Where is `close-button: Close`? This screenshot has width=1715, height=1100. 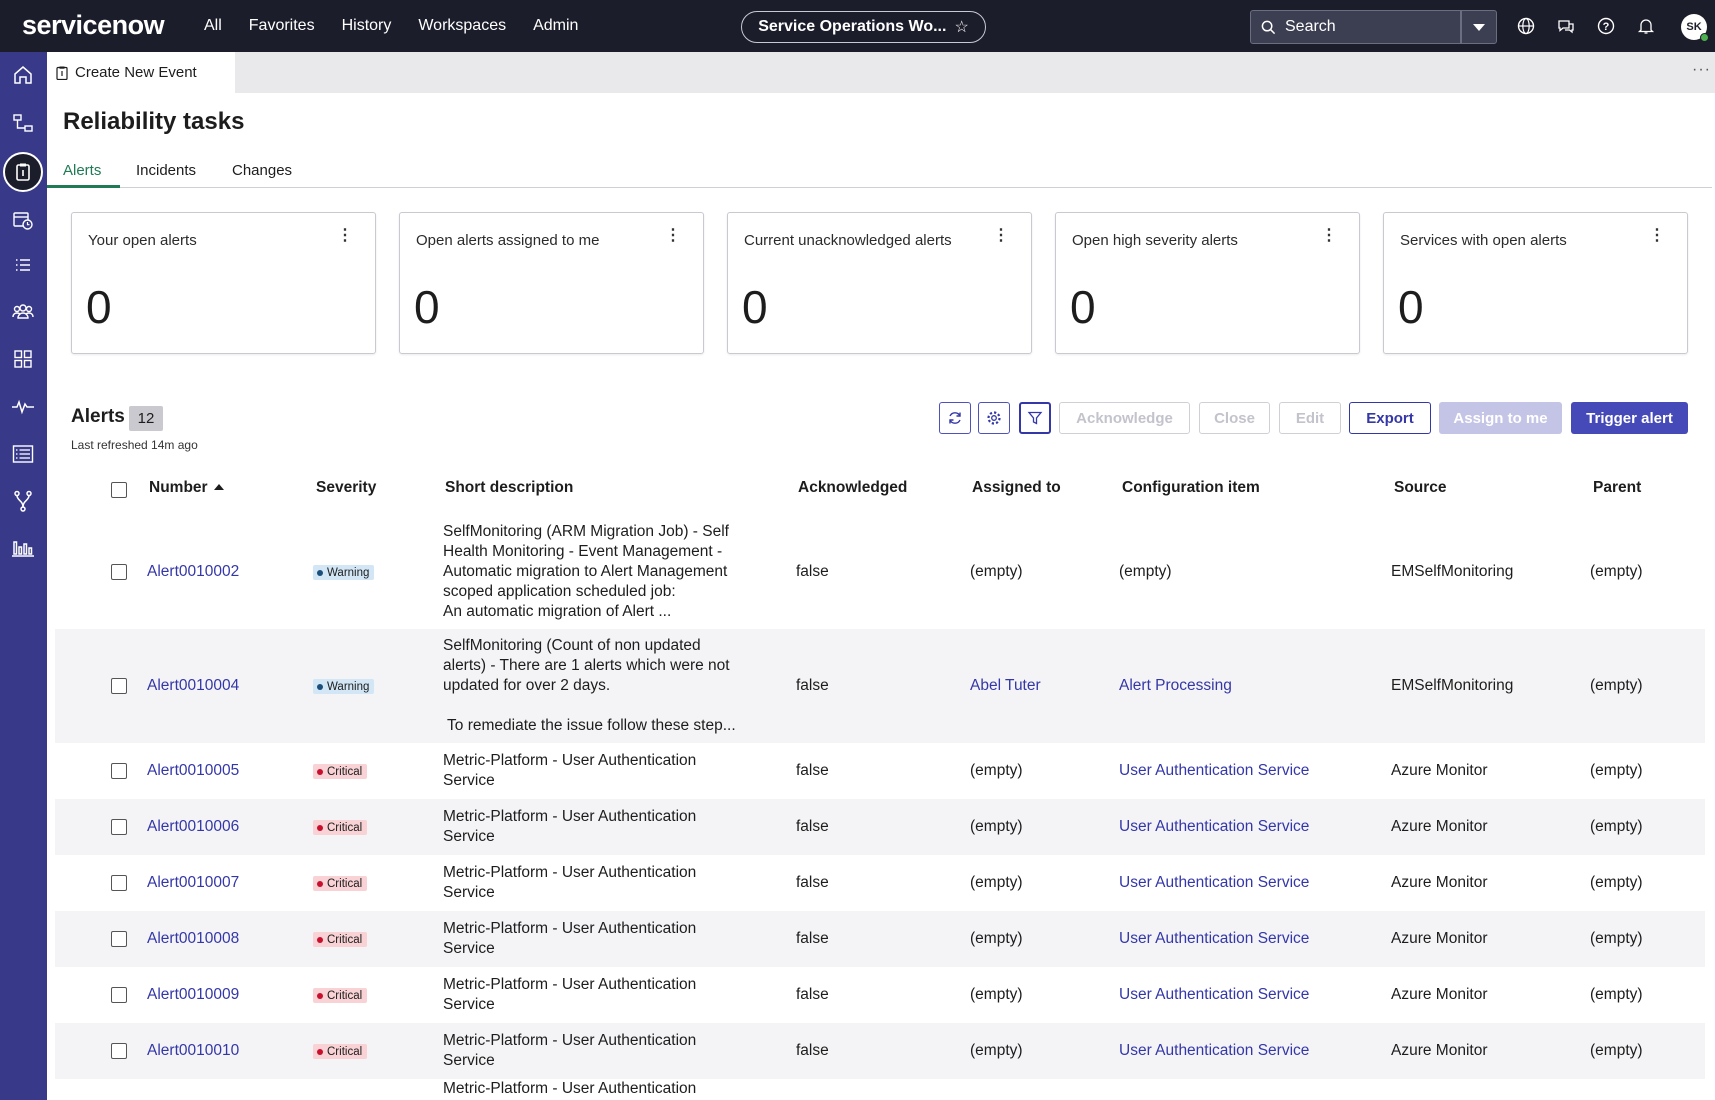 close-button: Close is located at coordinates (1234, 418).